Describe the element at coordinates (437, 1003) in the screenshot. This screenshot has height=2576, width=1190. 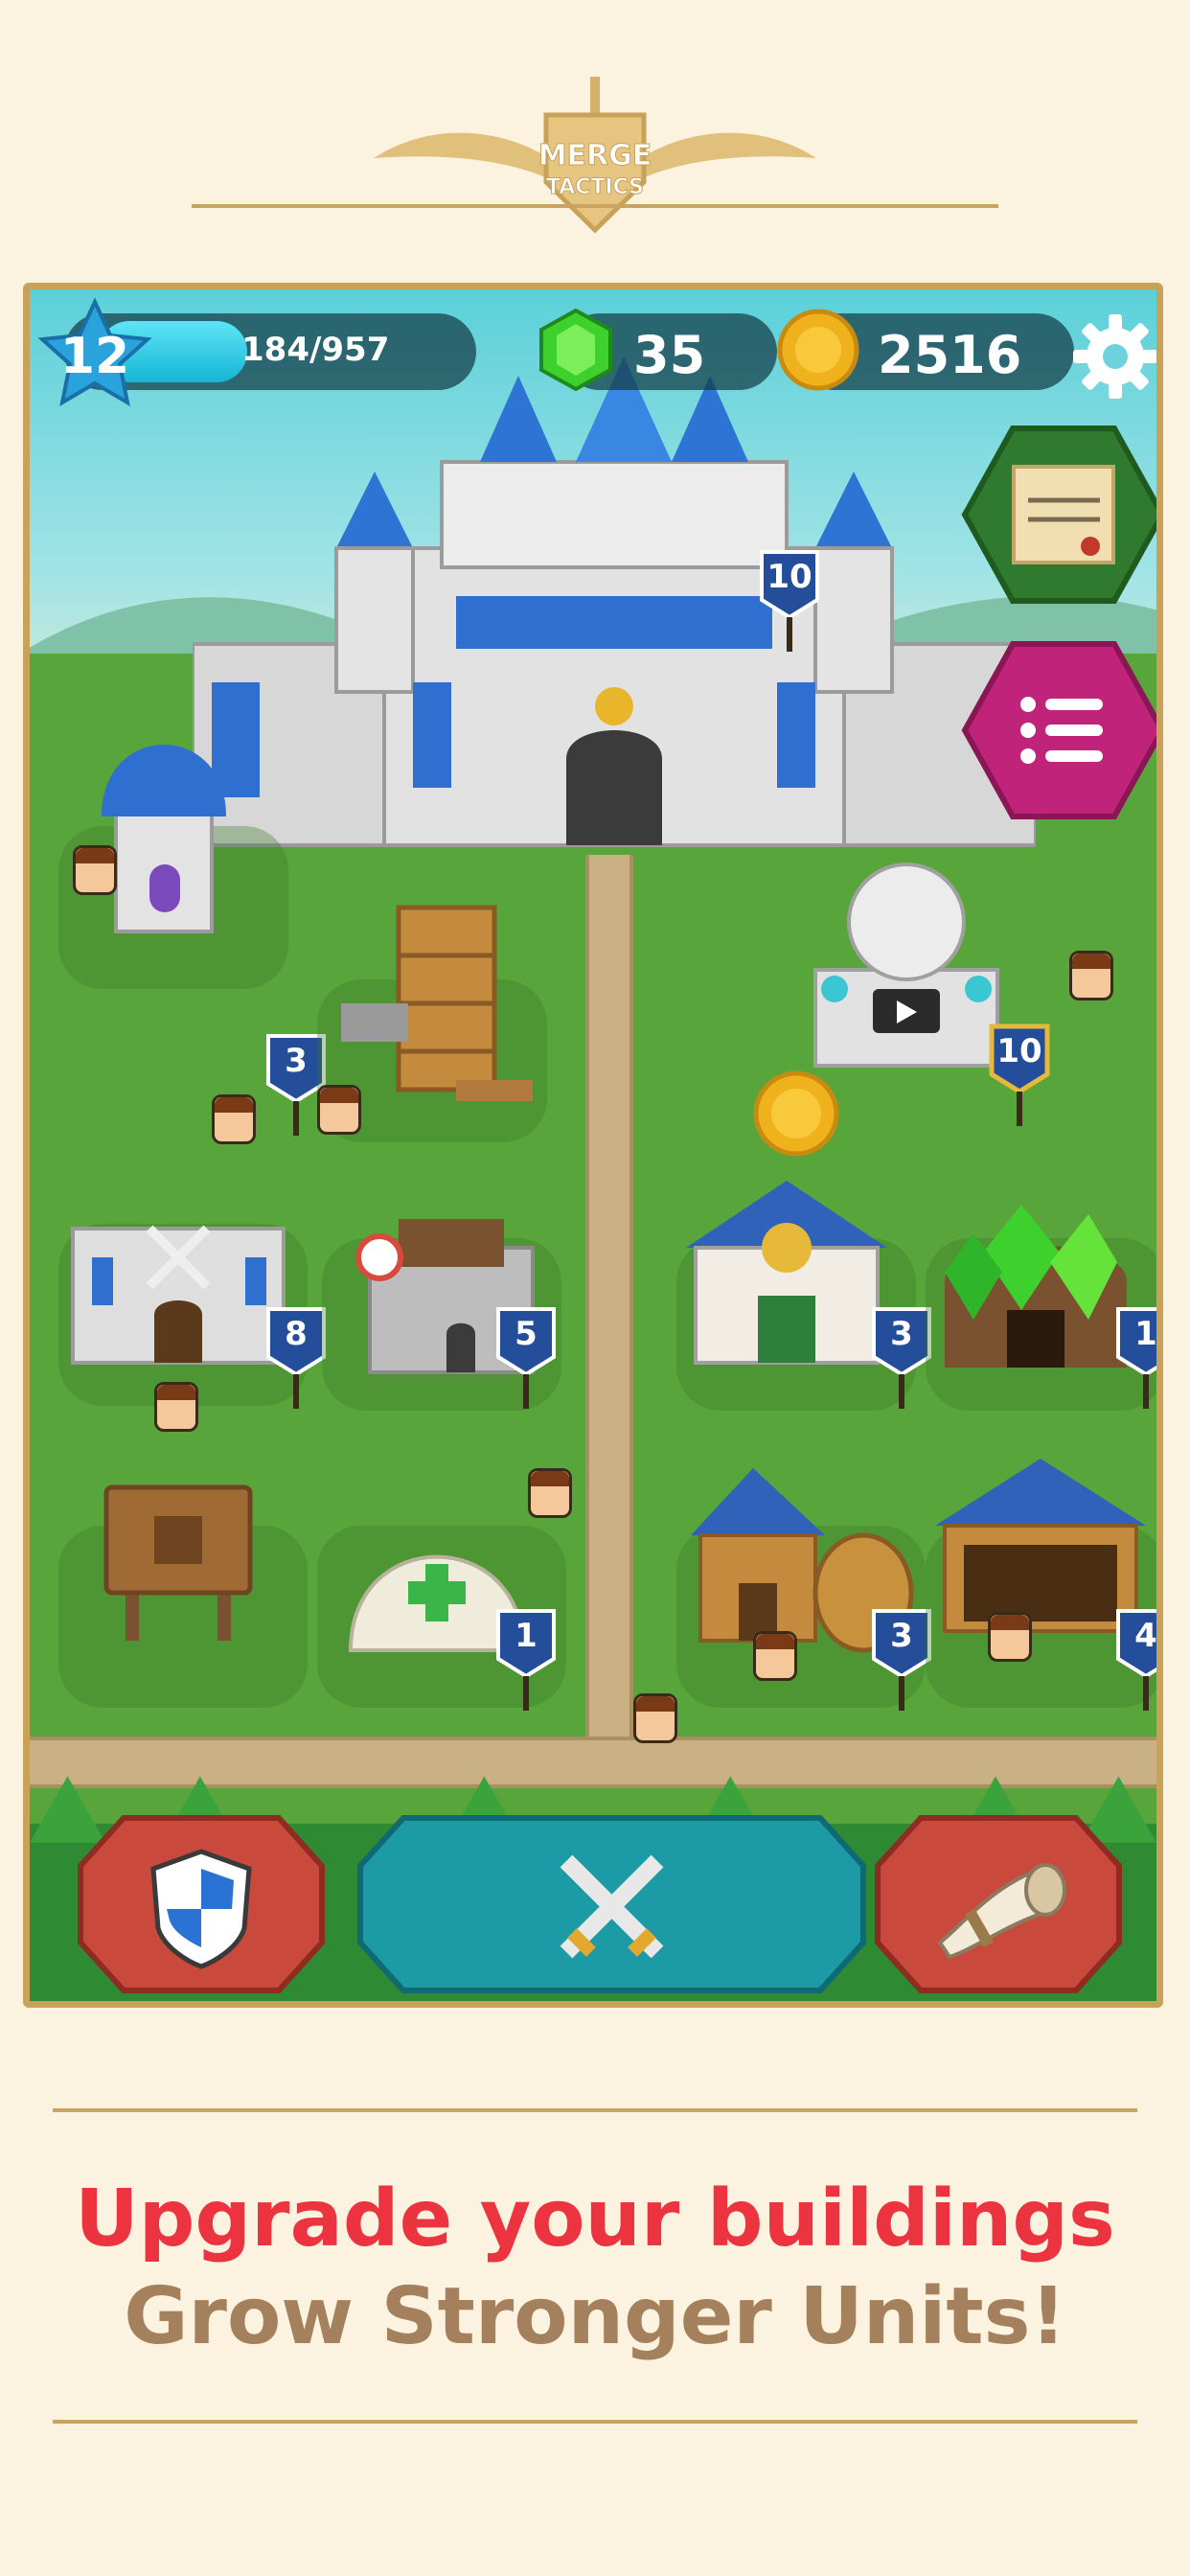
I see `workshop` at that location.